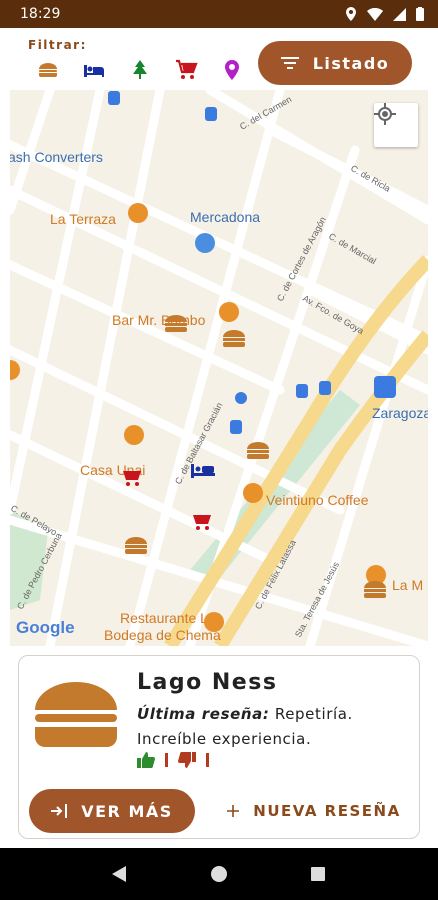 The image size is (438, 900). Describe the element at coordinates (351, 14) in the screenshot. I see `location-icon` at that location.